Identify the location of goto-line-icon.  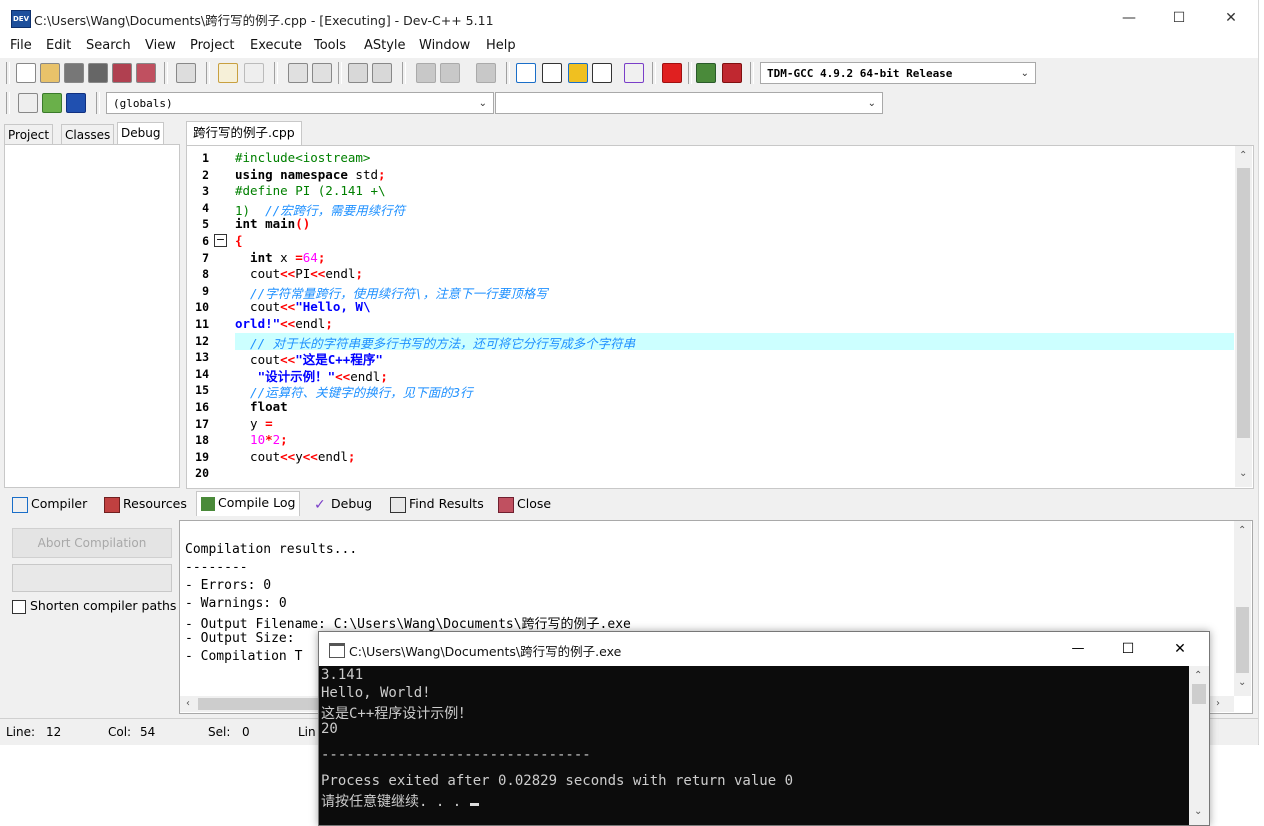
(486, 73).